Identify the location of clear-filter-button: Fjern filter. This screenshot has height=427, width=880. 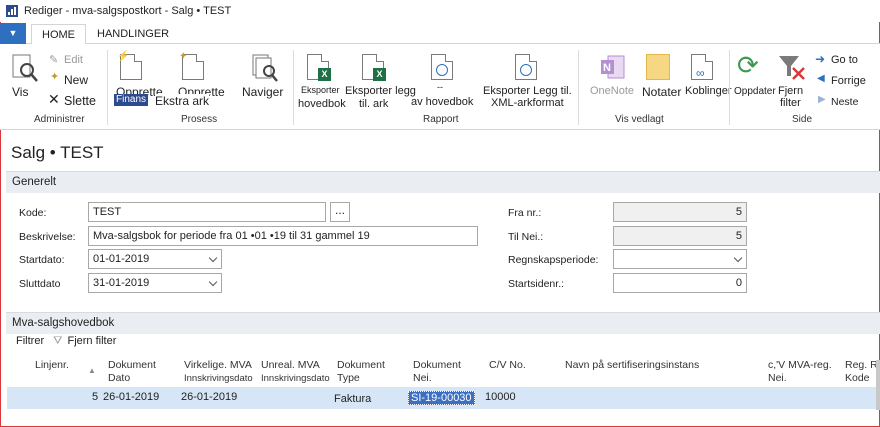
(91, 341).